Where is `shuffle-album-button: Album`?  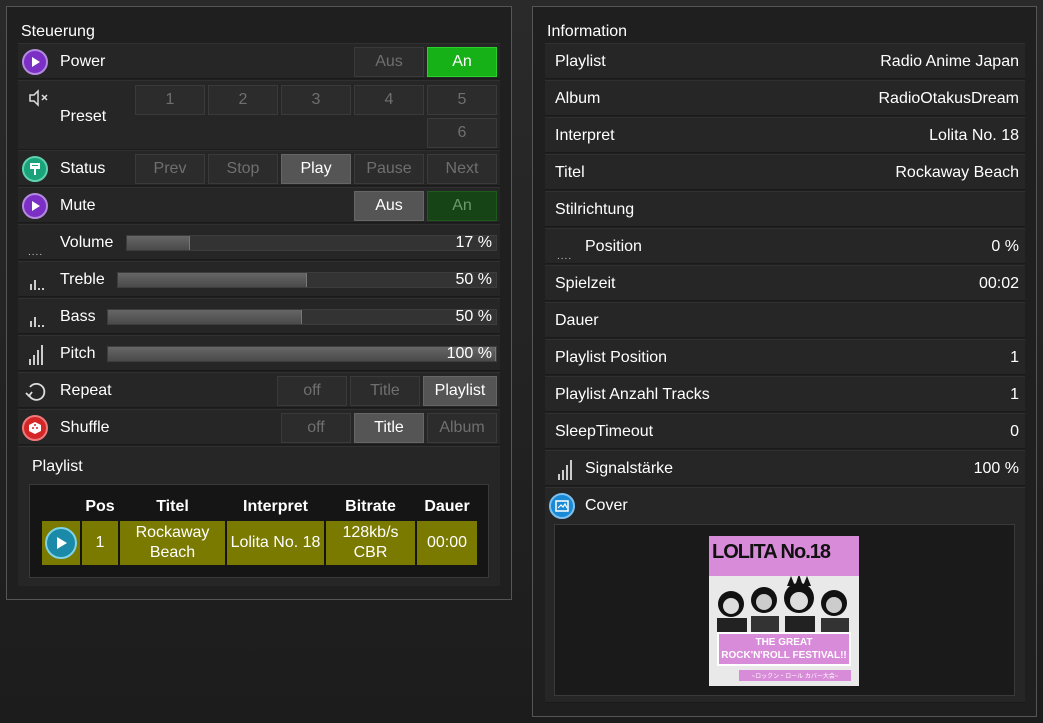 shuffle-album-button: Album is located at coordinates (462, 428).